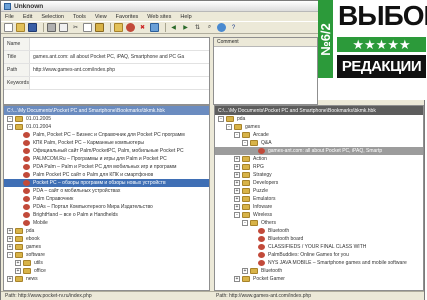  I want to click on tree-bookmark-row: Bluetooth board, so click(319, 239).